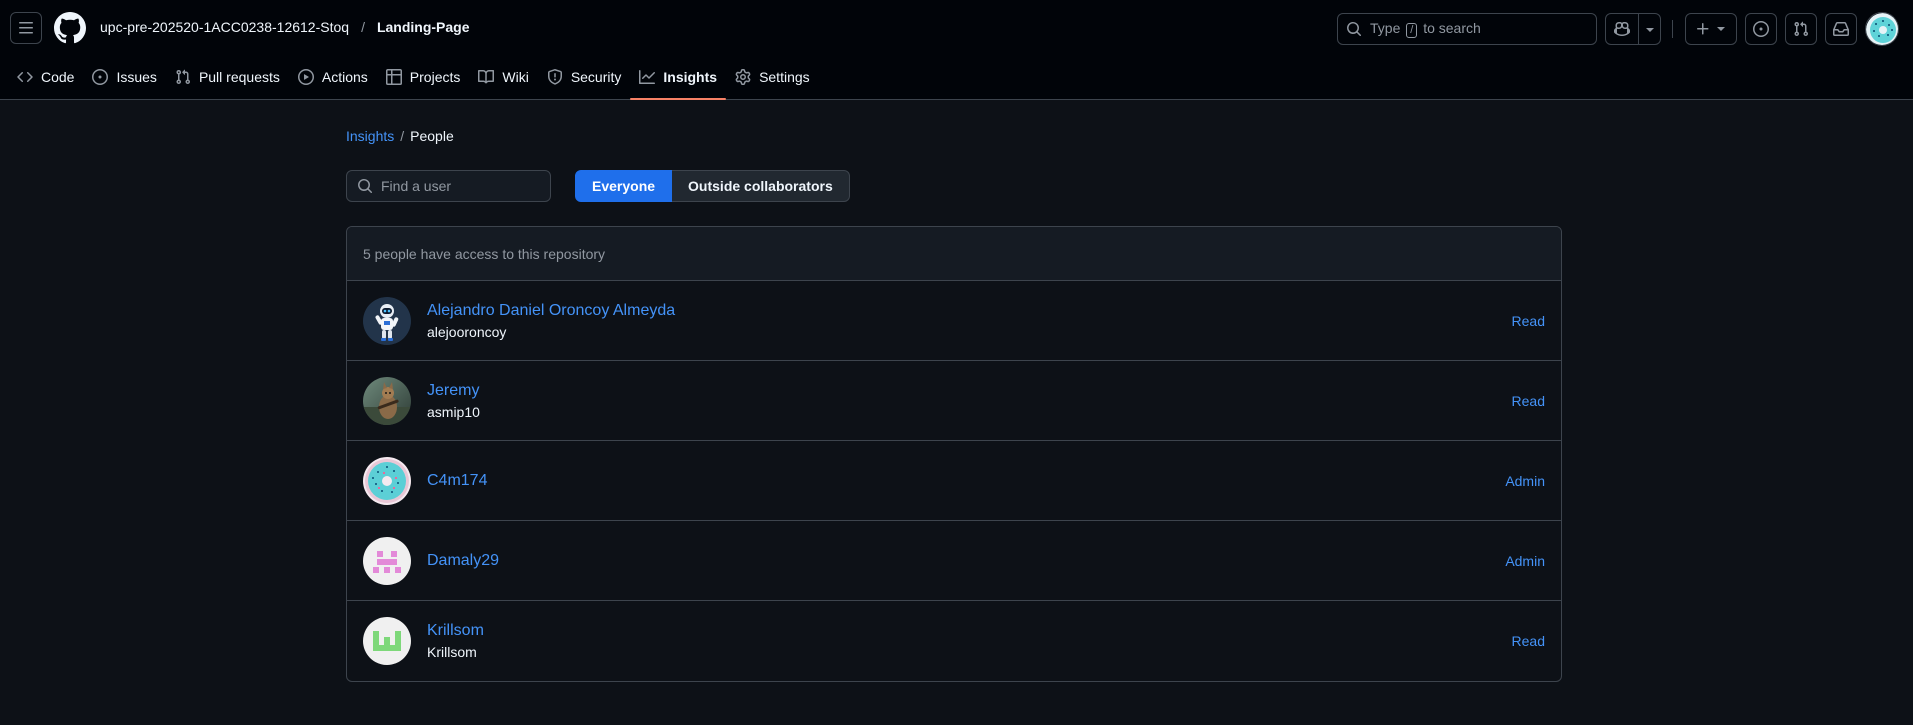  Describe the element at coordinates (690, 77) in the screenshot. I see `tab-label: Insights` at that location.